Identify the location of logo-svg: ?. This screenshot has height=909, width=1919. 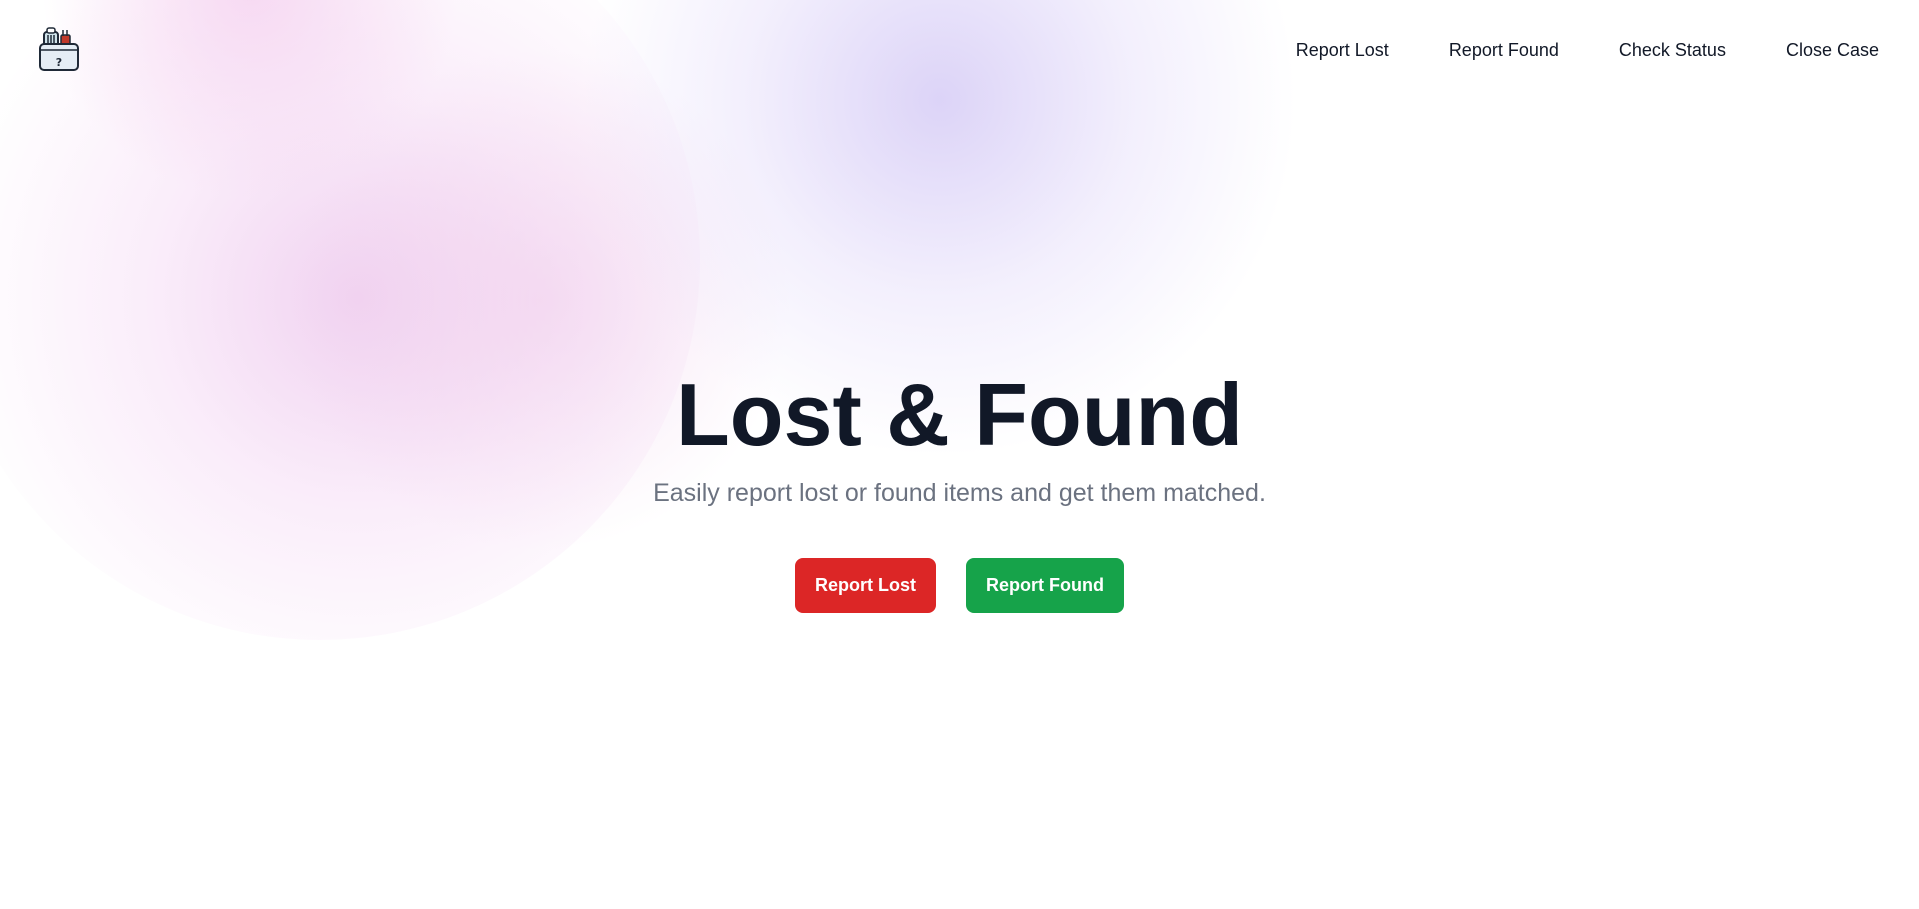
(59, 49).